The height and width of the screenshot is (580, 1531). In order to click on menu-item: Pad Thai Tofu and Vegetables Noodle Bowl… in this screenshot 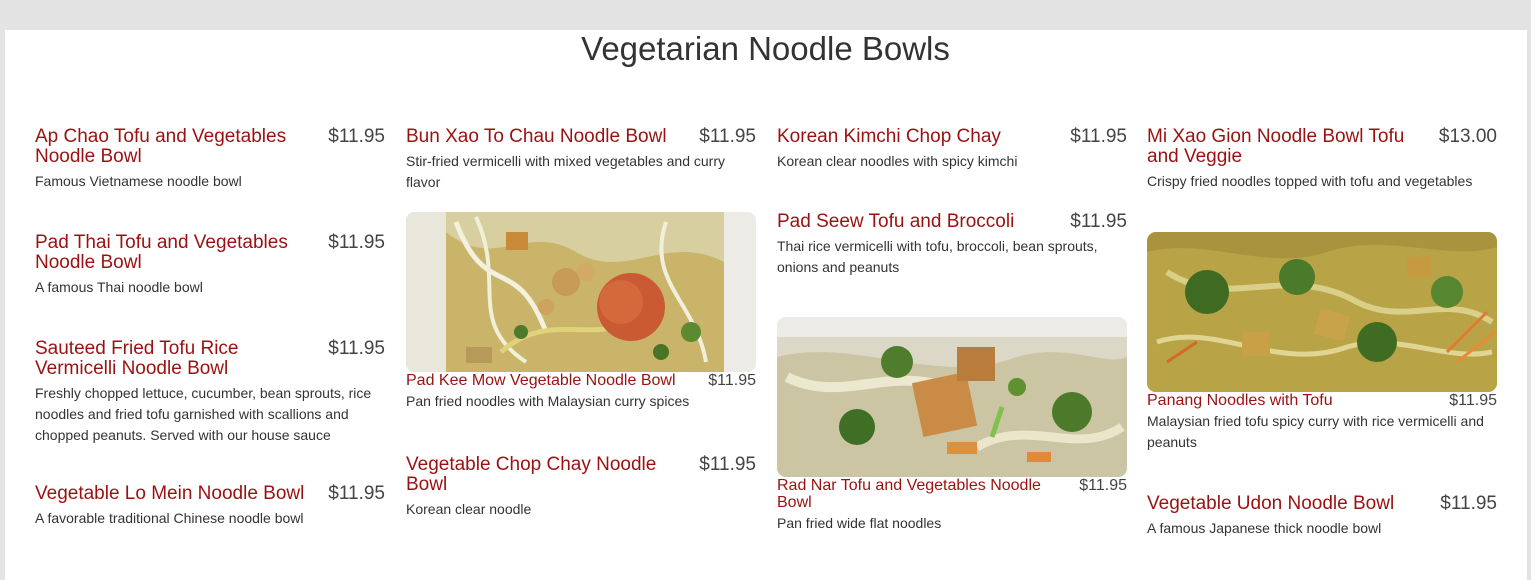, I will do `click(210, 265)`.